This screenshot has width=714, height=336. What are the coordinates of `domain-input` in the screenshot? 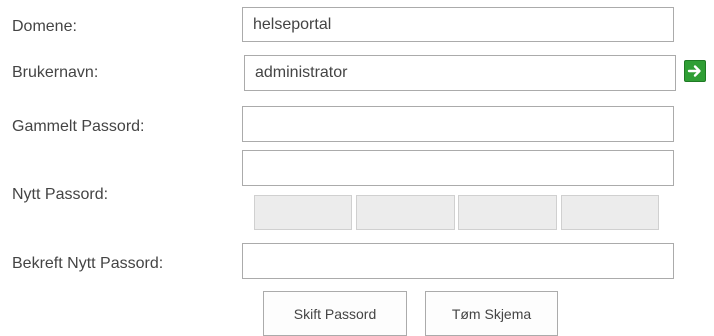 It's located at (458, 24).